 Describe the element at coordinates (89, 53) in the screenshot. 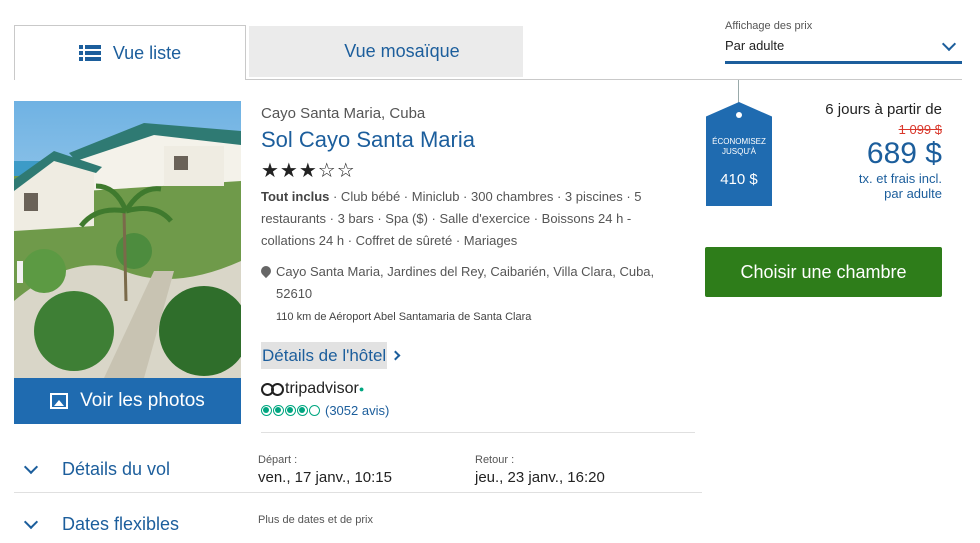

I see `list-icon` at that location.